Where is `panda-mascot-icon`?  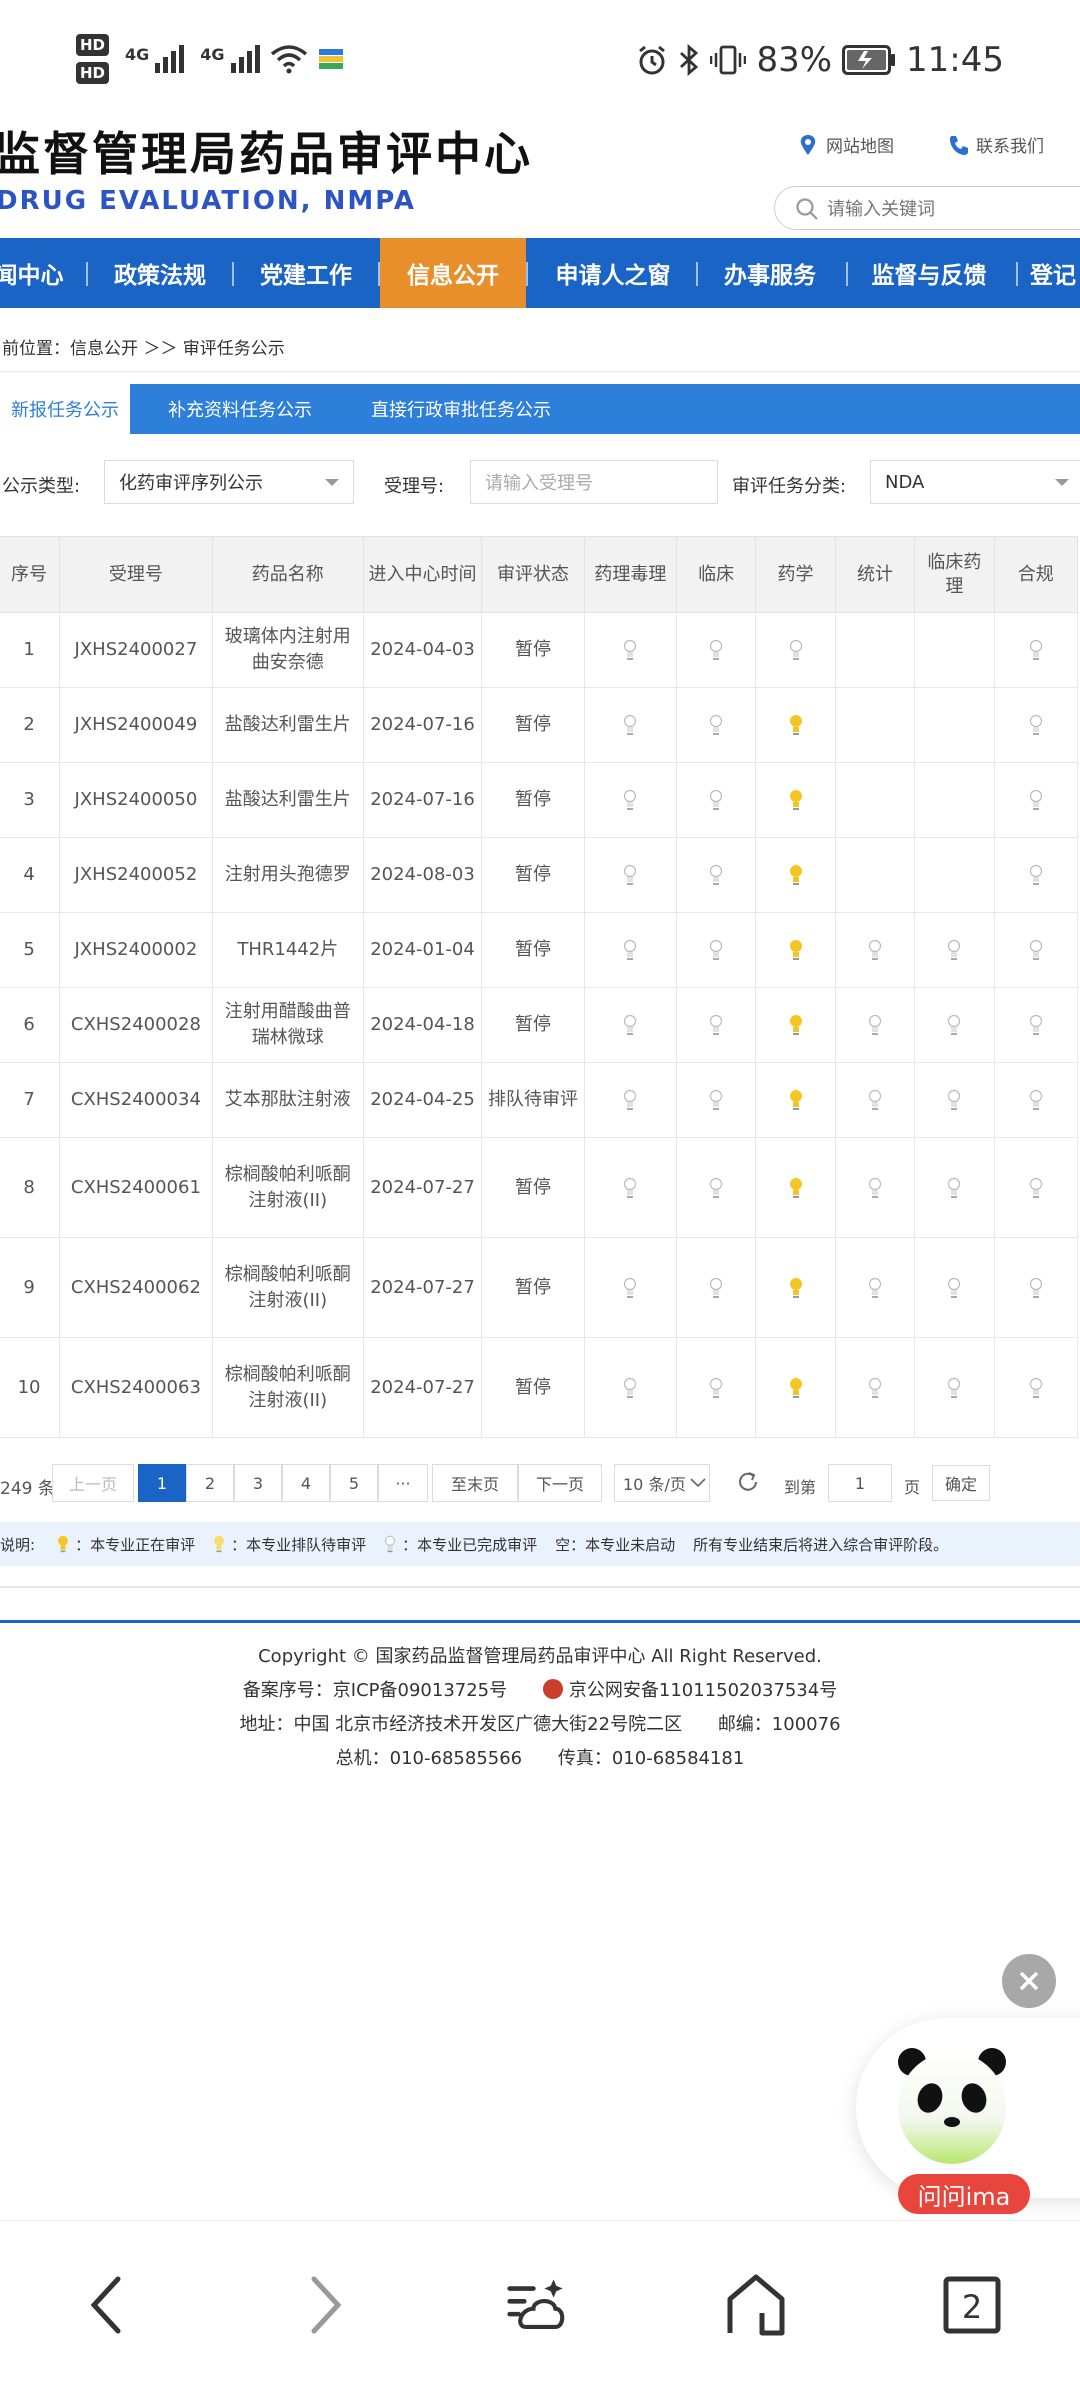 panda-mascot-icon is located at coordinates (952, 2105).